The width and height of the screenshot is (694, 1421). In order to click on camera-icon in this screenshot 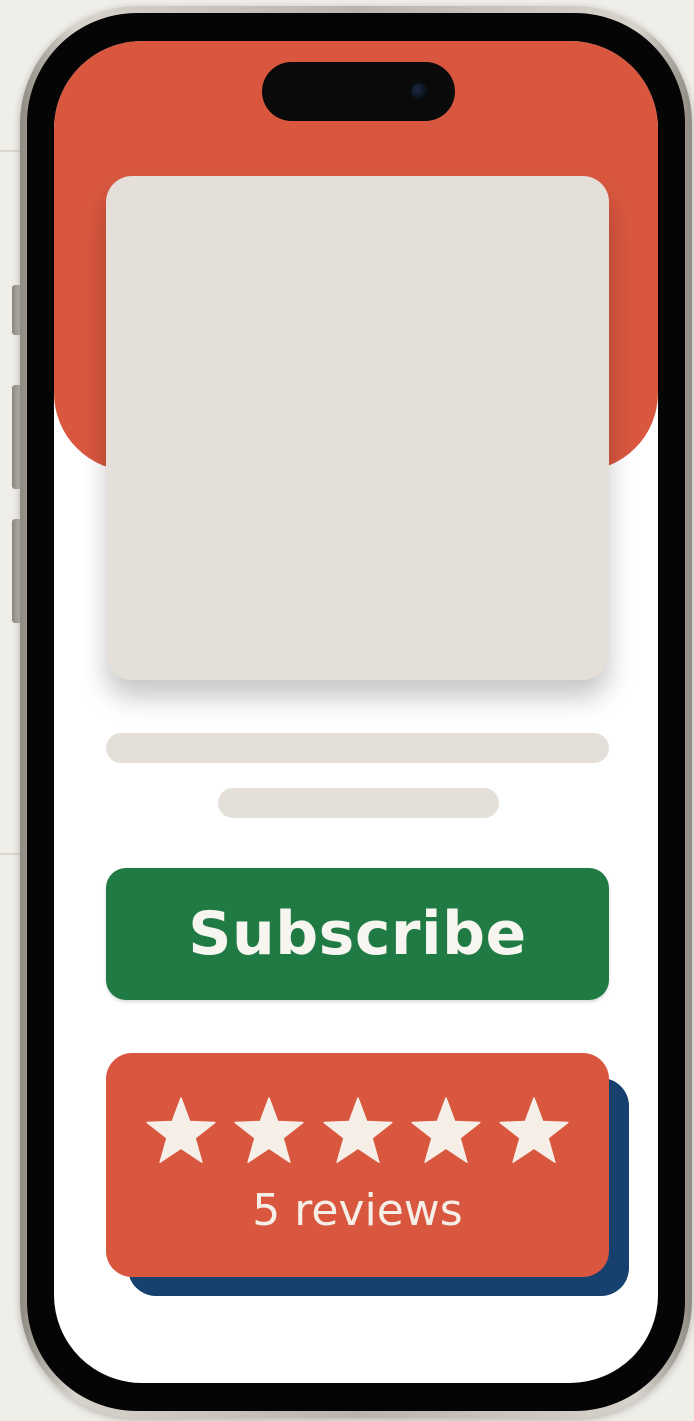, I will do `click(419, 91)`.